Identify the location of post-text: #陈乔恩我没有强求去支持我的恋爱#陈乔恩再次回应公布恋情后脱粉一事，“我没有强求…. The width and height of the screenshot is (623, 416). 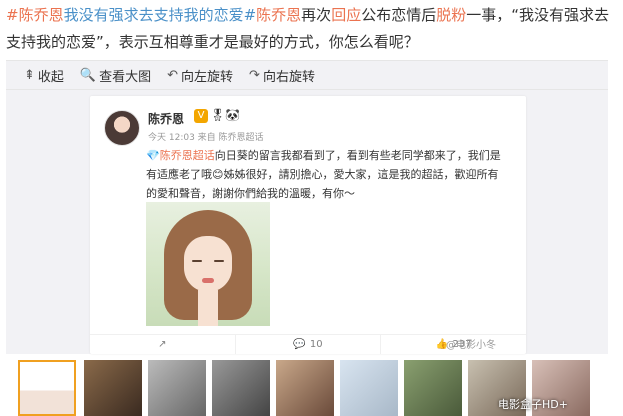
(311, 29).